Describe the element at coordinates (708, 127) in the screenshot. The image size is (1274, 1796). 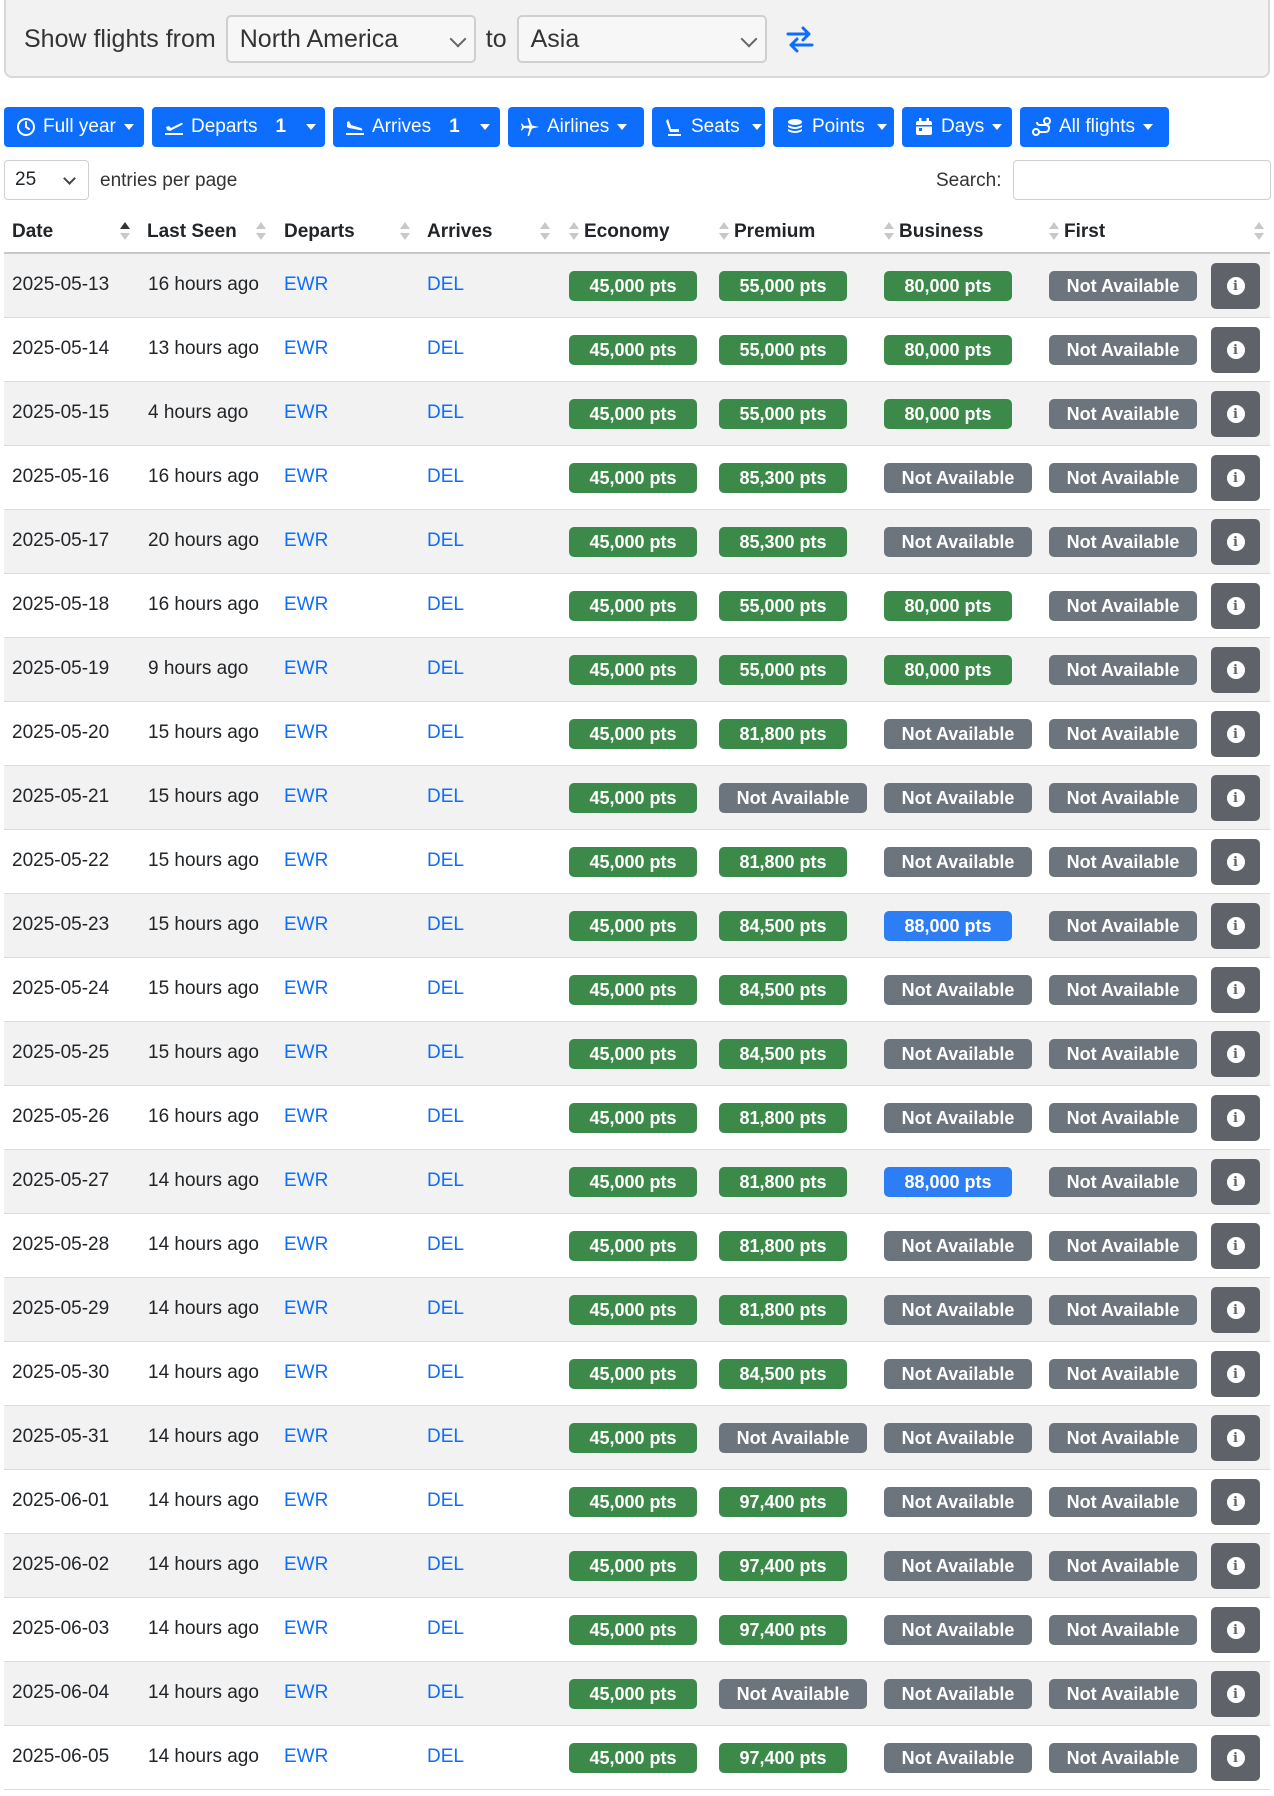
I see `seats-filter-button: Seats` at that location.